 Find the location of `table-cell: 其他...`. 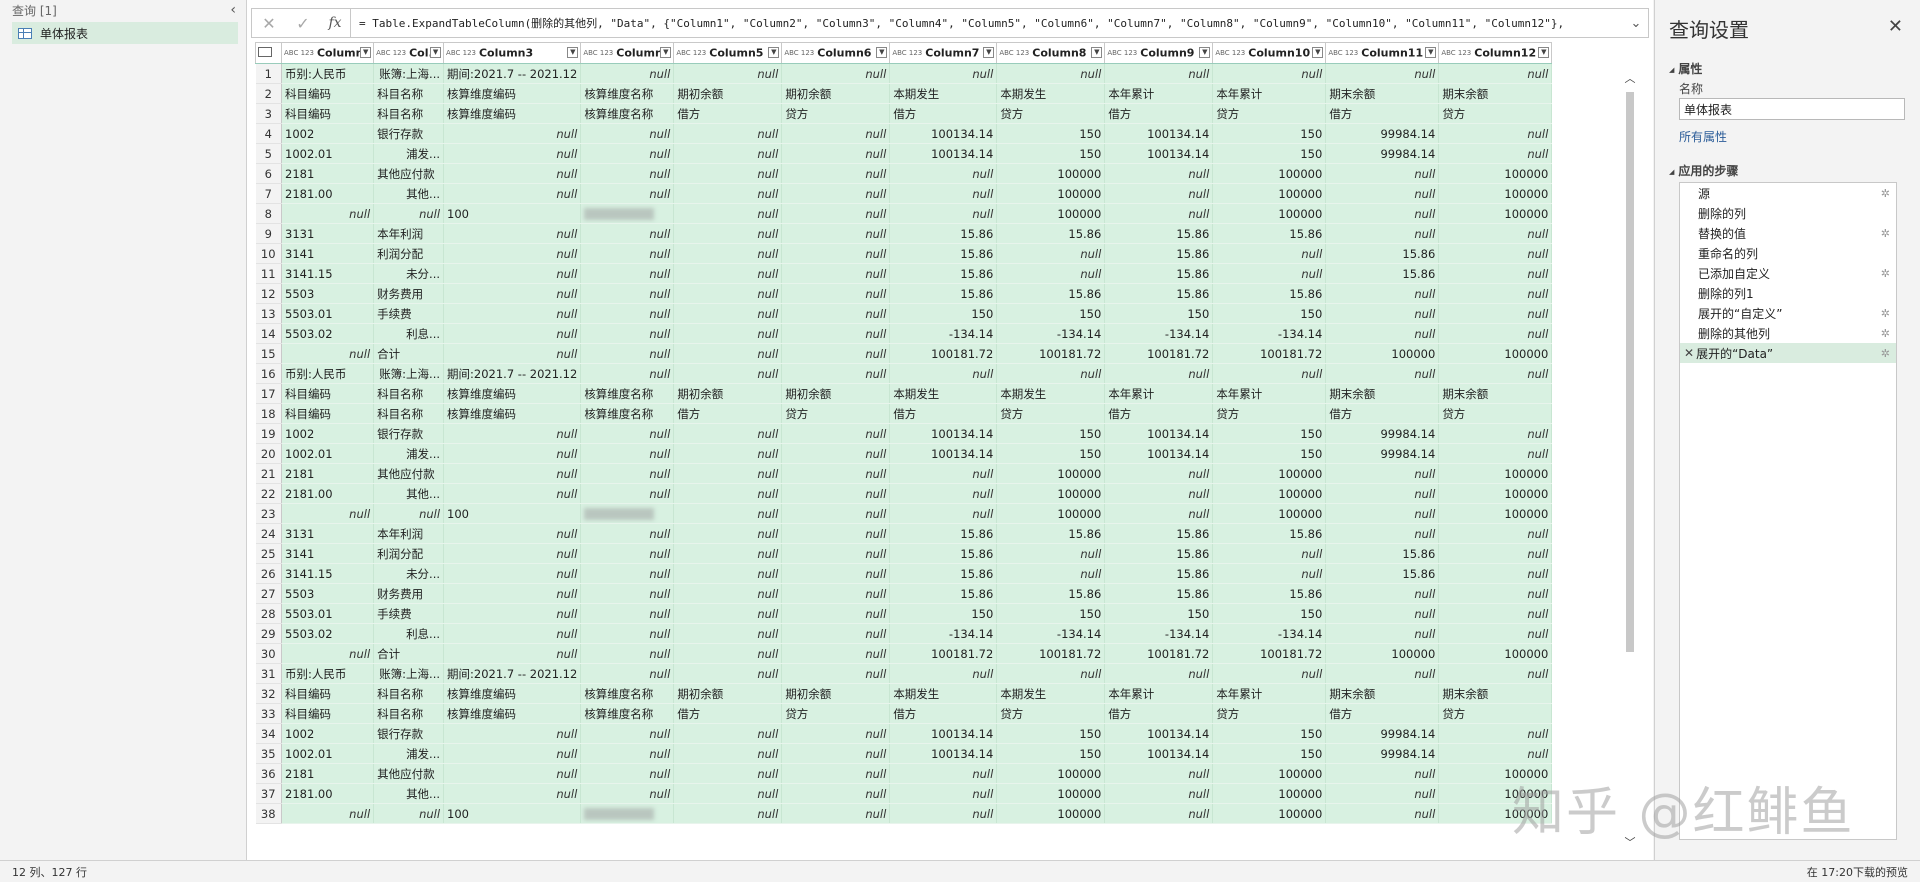

table-cell: 其他... is located at coordinates (409, 193).